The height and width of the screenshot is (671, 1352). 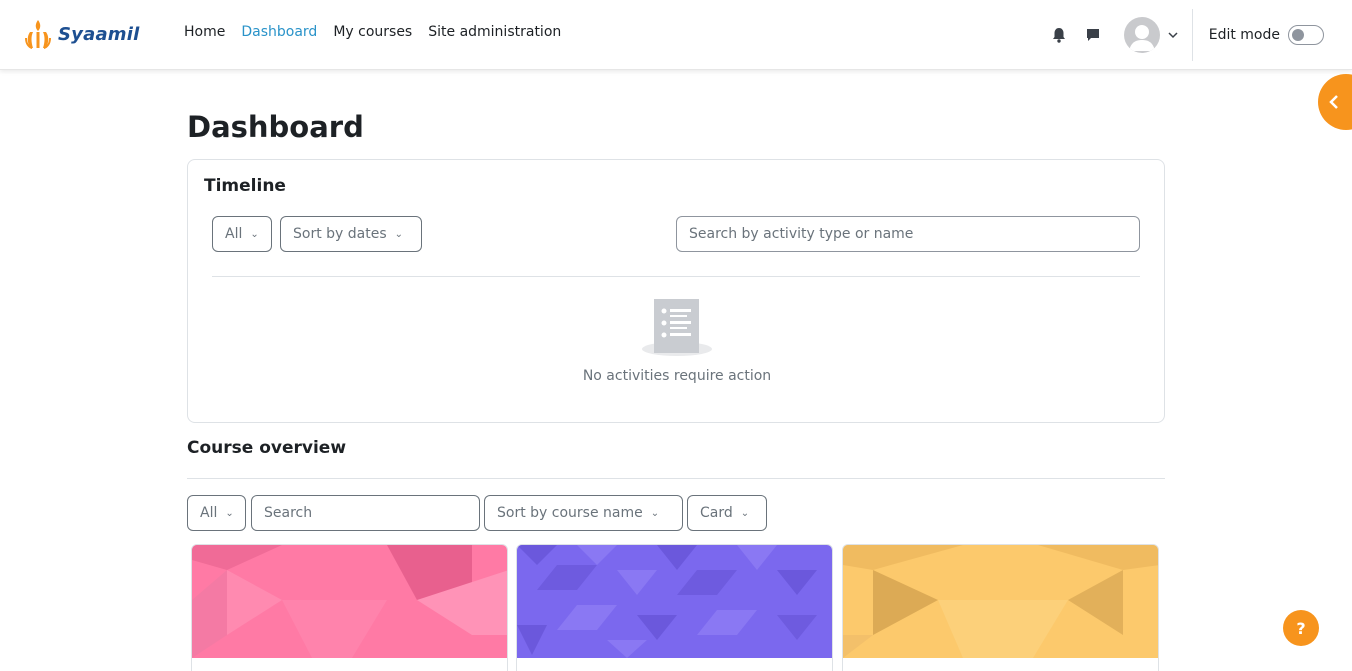 What do you see at coordinates (365, 513) in the screenshot?
I see `course-search-input: Search` at bounding box center [365, 513].